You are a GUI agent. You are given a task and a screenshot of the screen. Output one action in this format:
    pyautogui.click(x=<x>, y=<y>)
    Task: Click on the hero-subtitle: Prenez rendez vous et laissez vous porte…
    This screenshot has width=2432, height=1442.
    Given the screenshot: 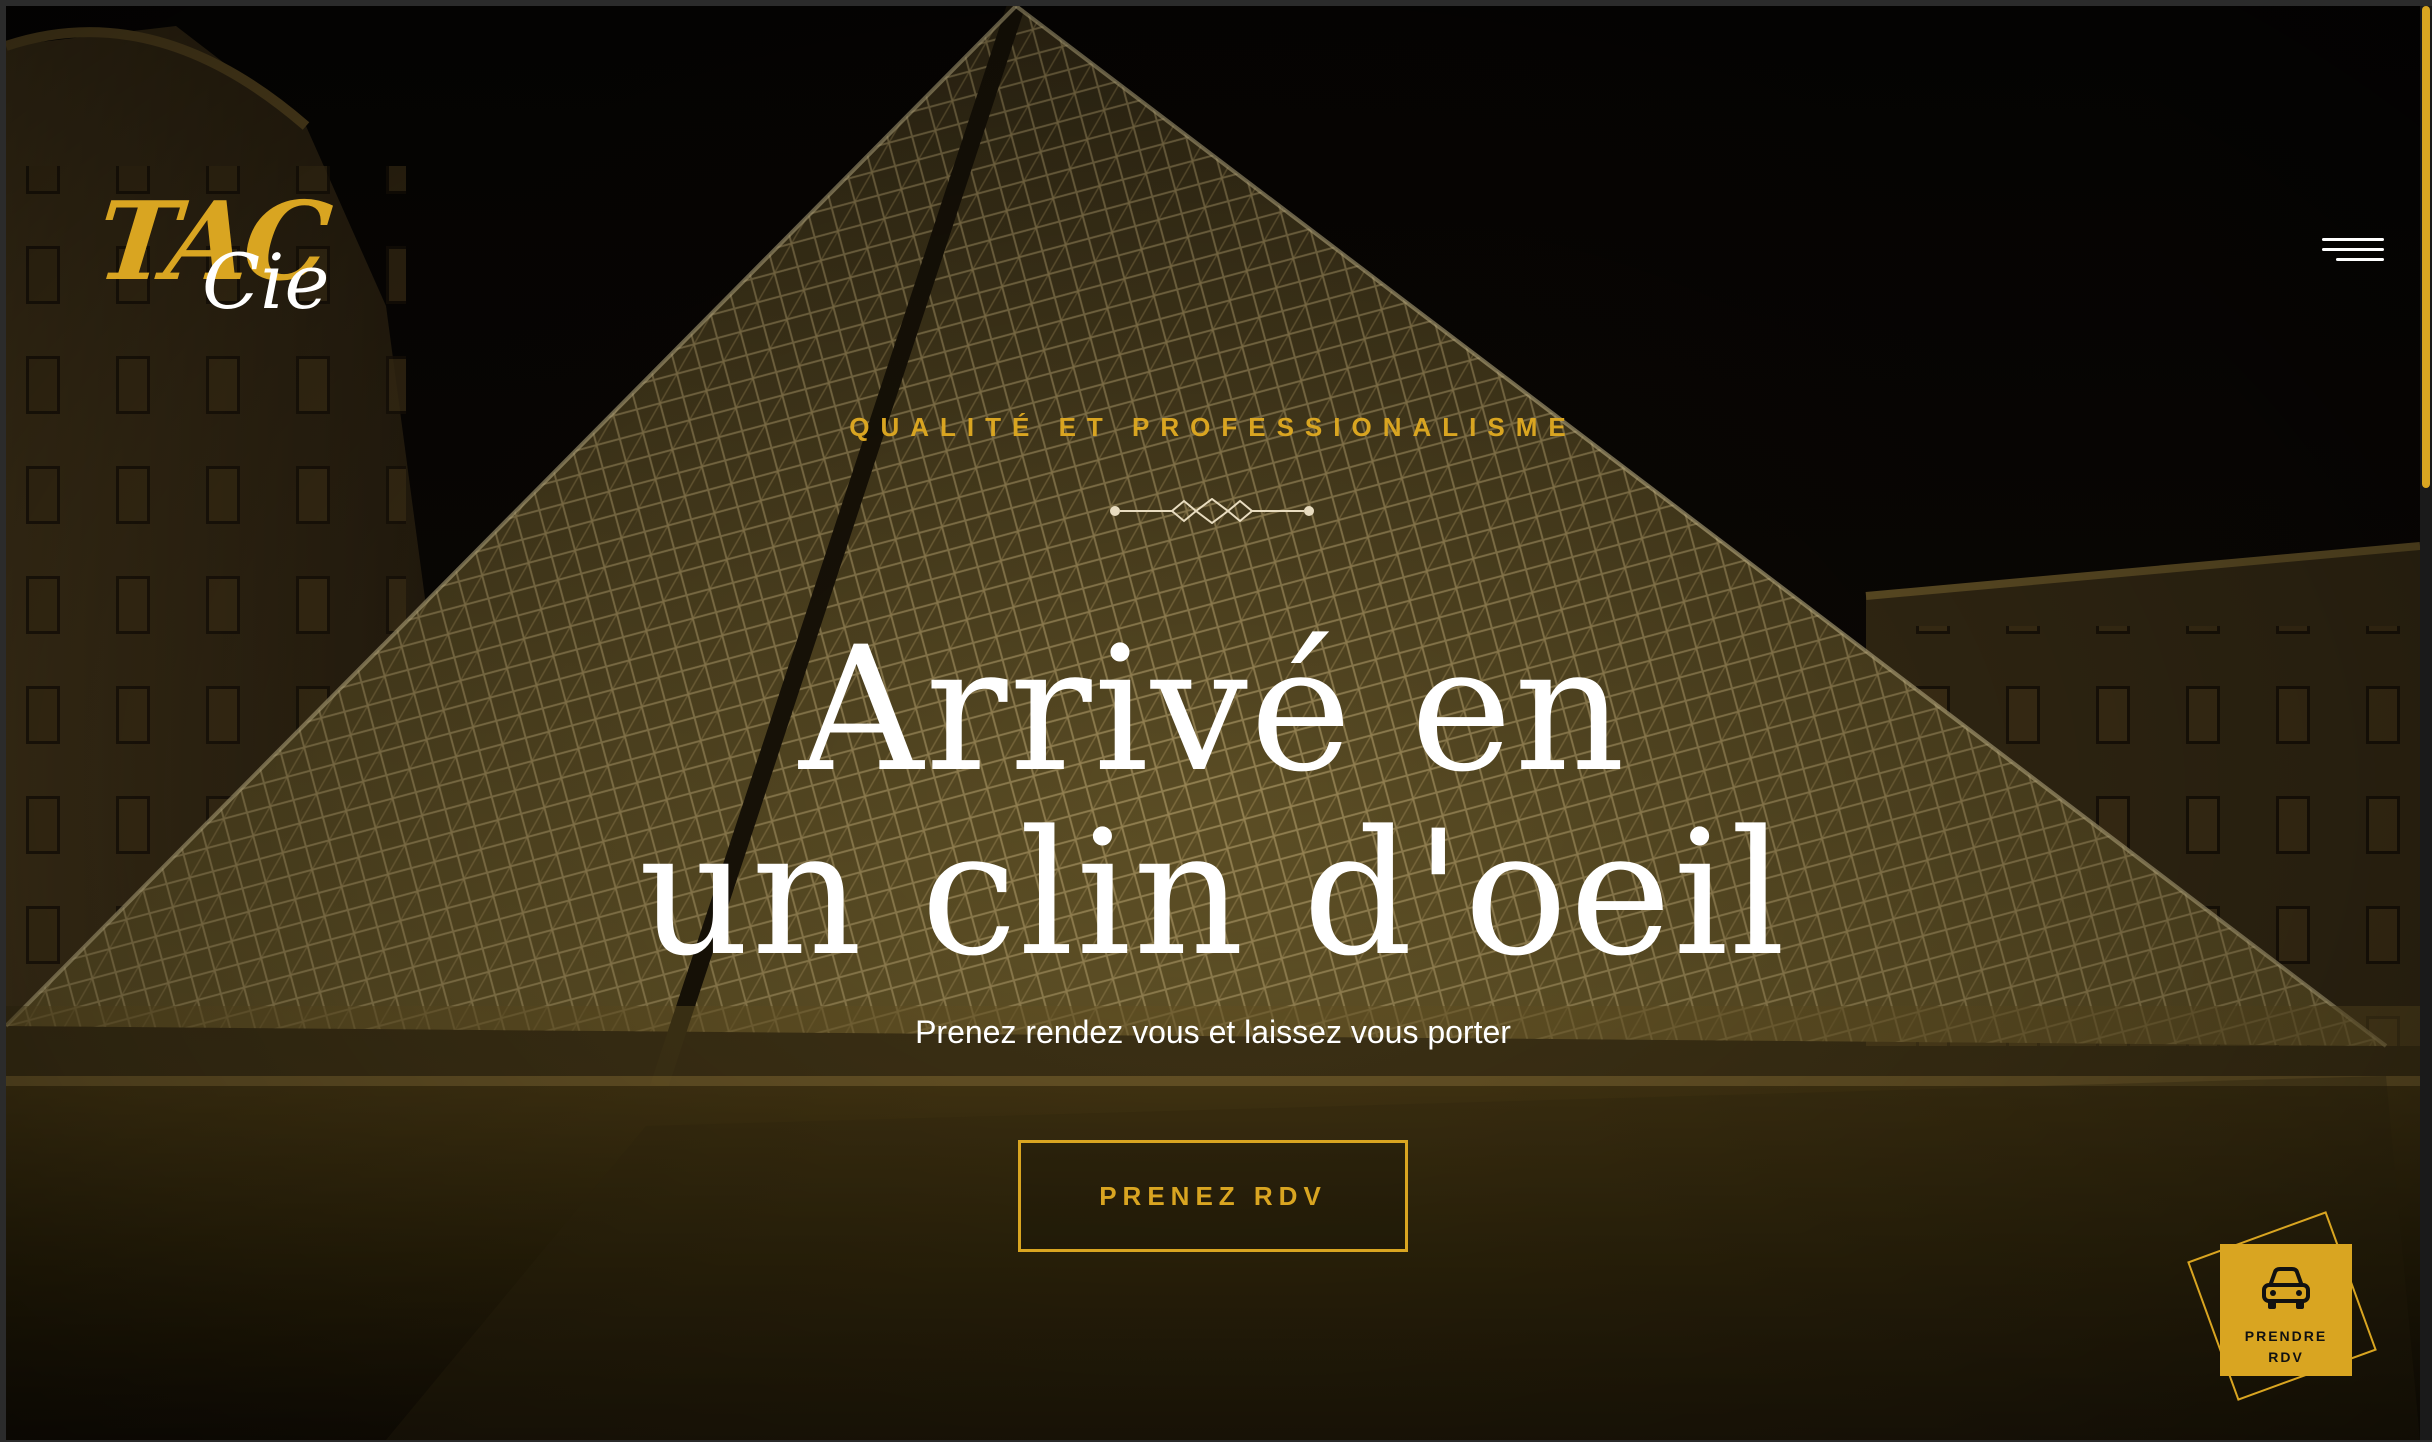 What is the action you would take?
    pyautogui.click(x=1213, y=1032)
    